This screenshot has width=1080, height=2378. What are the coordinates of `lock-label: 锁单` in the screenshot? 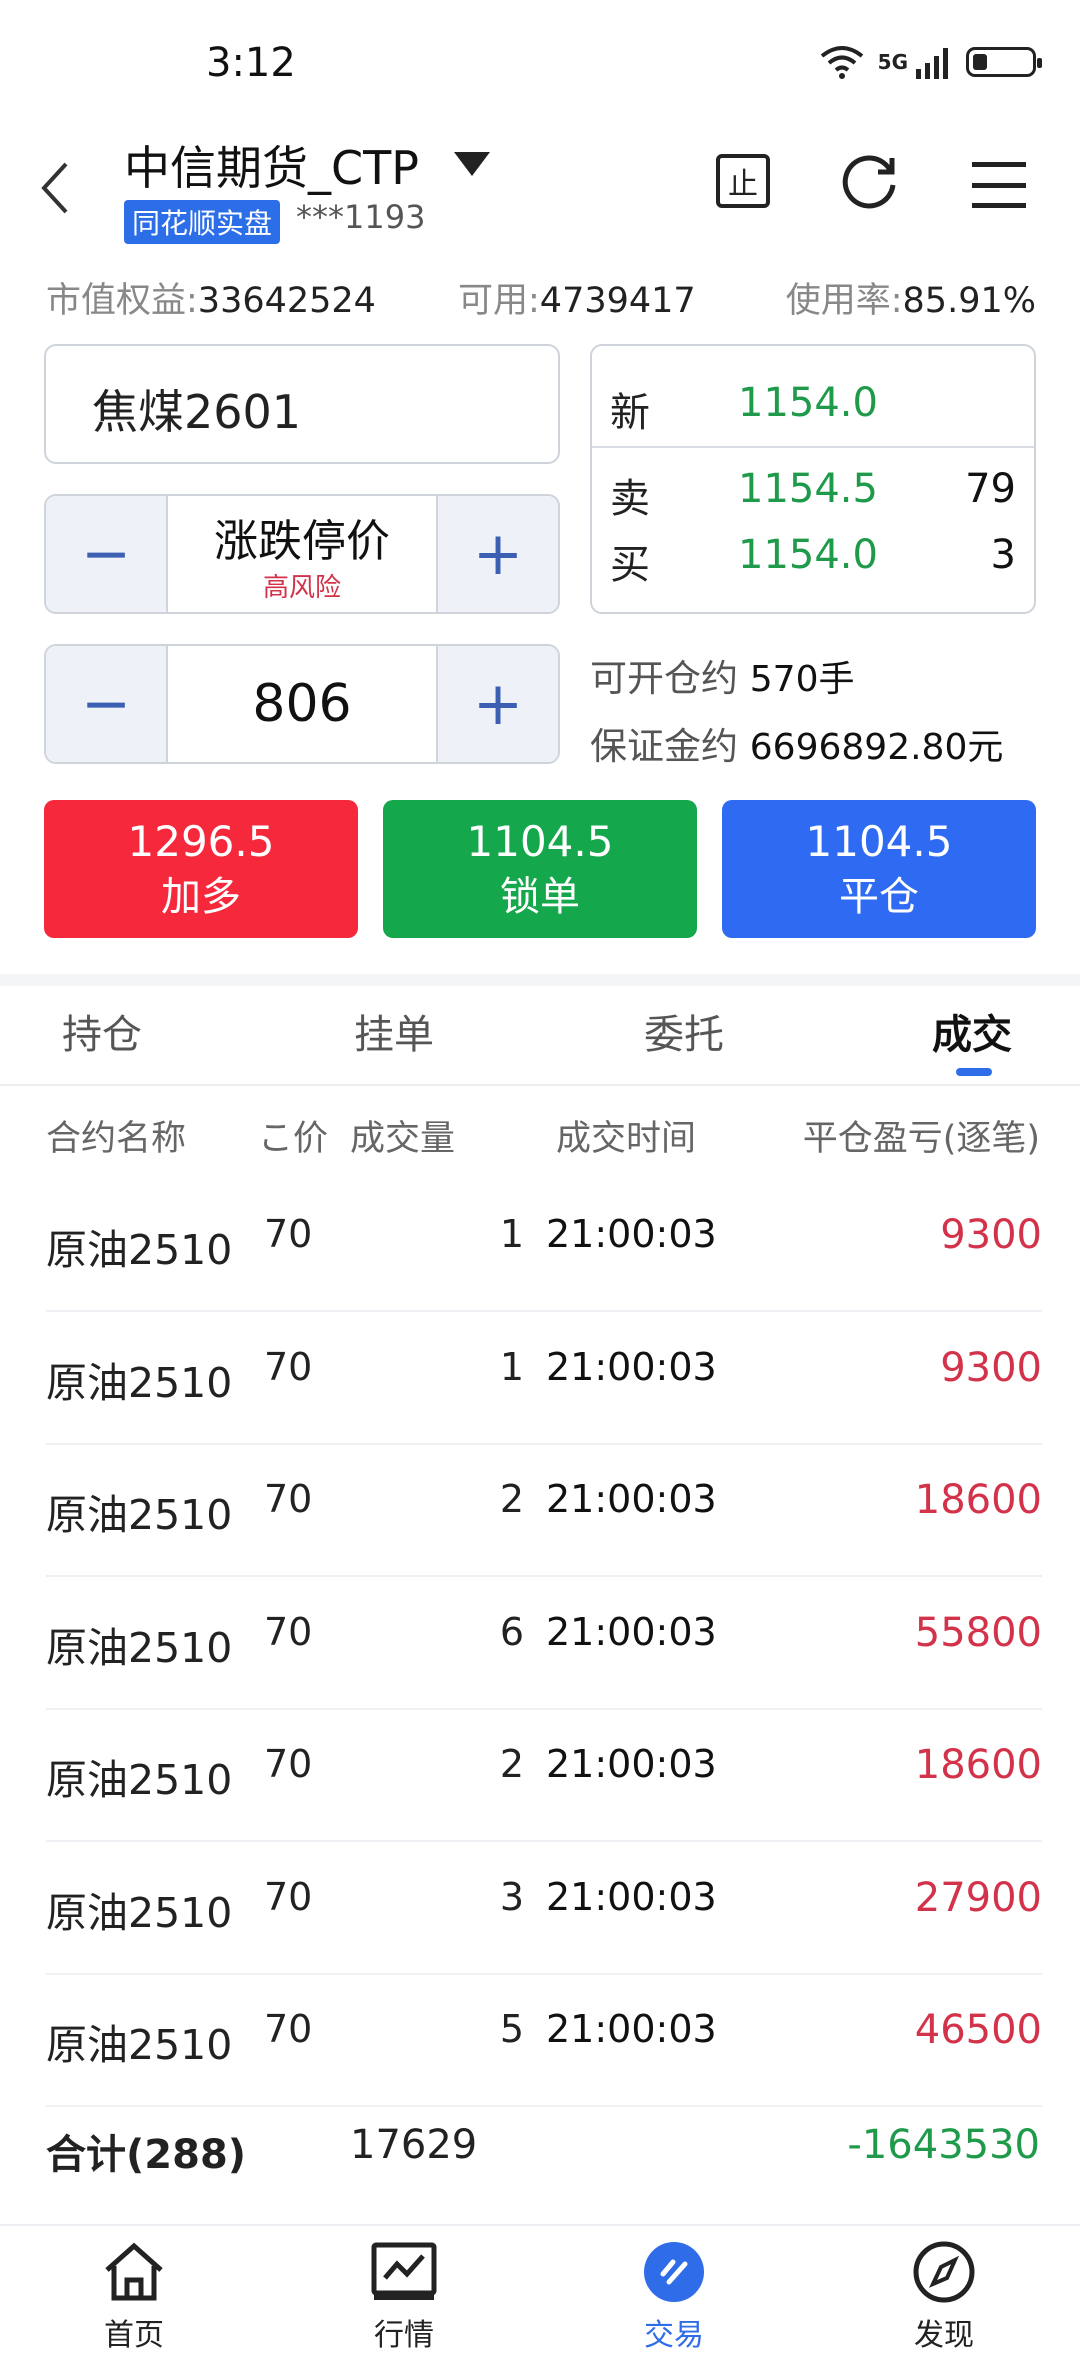 It's located at (540, 897).